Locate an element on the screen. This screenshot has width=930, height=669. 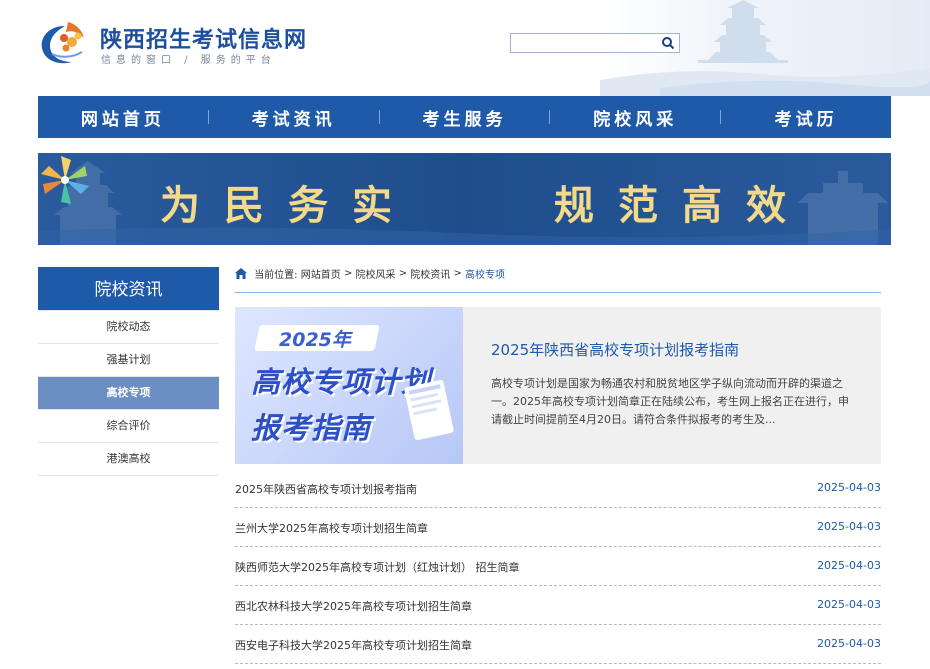
breadcrumb-prefix: 当前位置: is located at coordinates (276, 275).